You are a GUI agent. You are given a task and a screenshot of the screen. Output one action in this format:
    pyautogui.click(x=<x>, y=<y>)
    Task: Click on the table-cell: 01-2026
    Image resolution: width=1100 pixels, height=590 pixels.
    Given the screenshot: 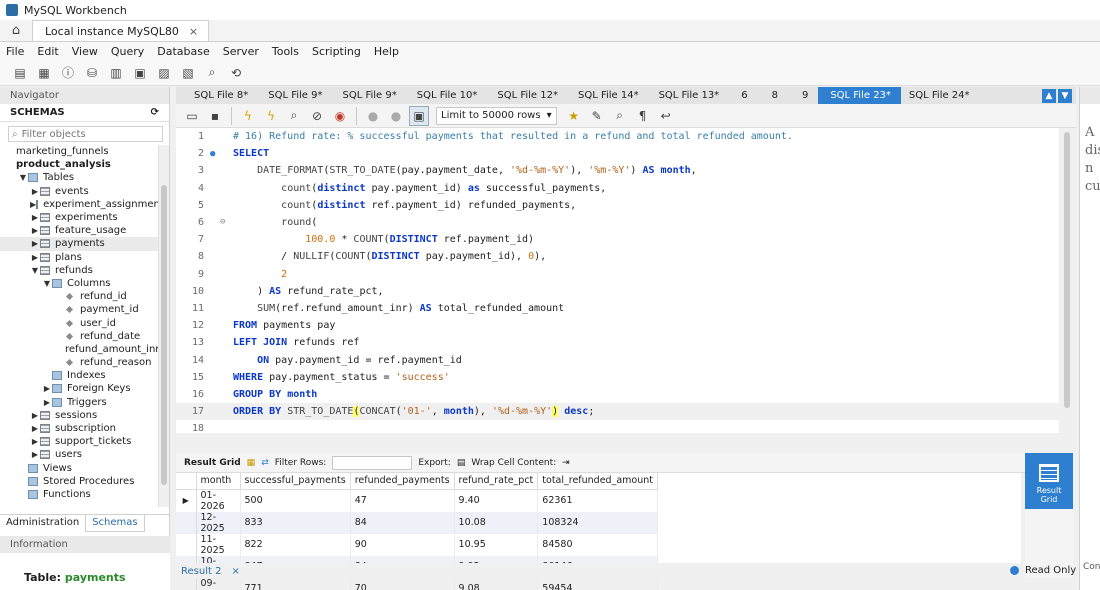 What is the action you would take?
    pyautogui.click(x=218, y=500)
    